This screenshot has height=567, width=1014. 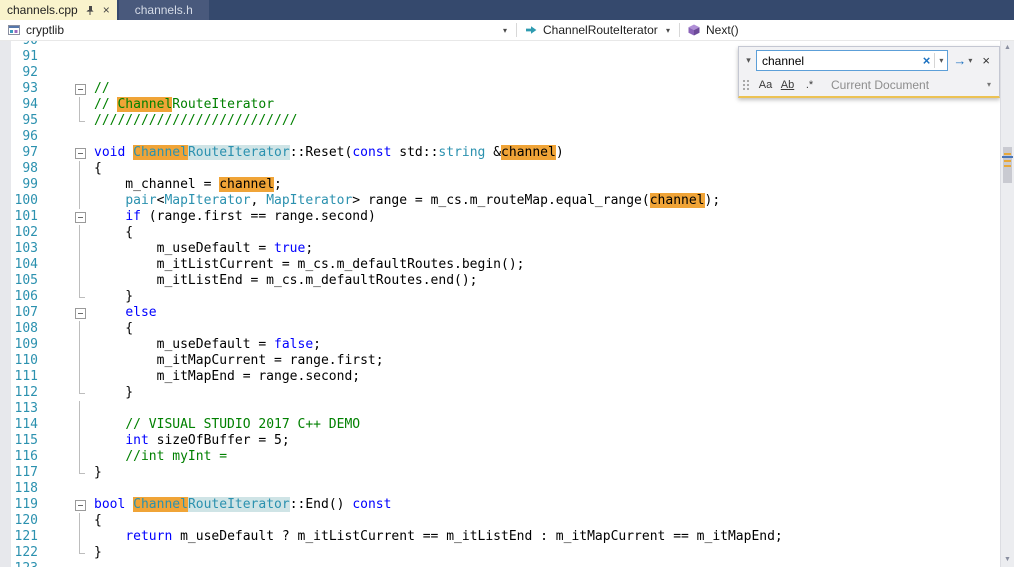 I want to click on code-line: 98 {, so click(x=500, y=169).